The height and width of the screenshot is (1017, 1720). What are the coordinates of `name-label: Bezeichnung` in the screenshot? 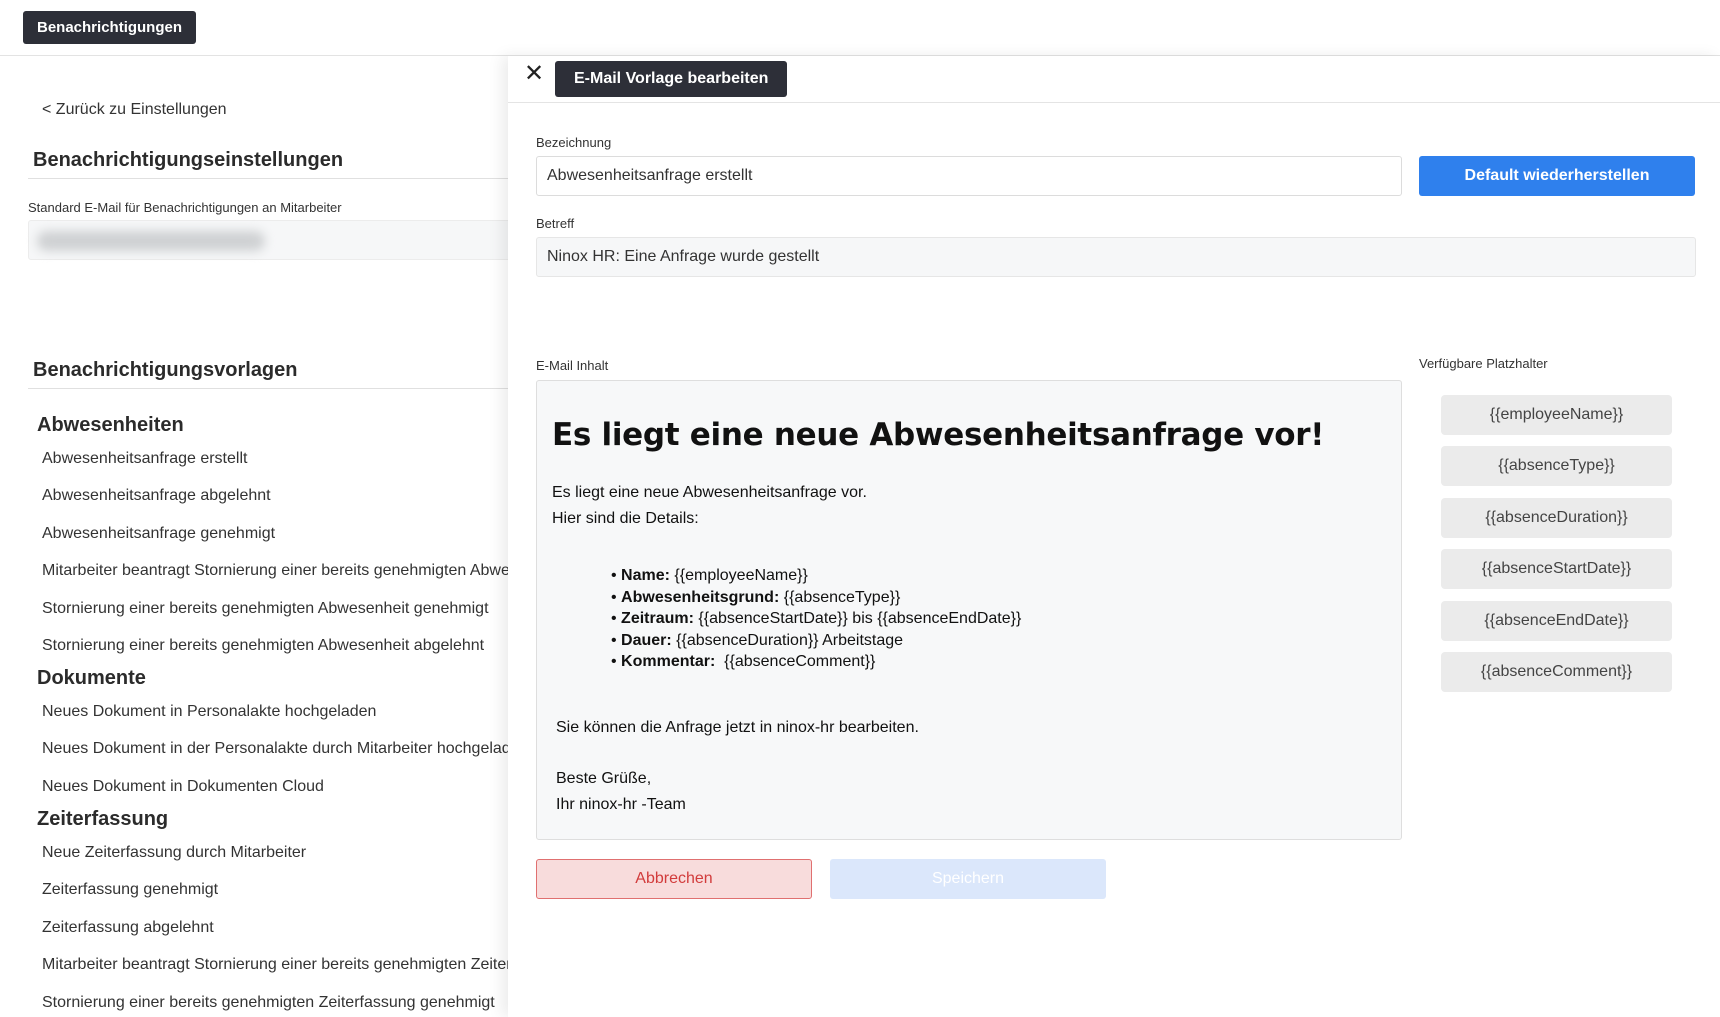 It's located at (574, 142).